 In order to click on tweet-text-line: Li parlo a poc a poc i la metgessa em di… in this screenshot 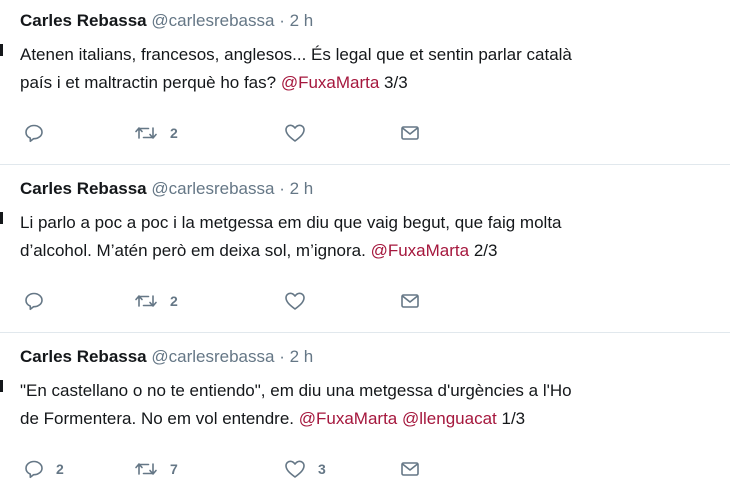, I will do `click(291, 222)`.